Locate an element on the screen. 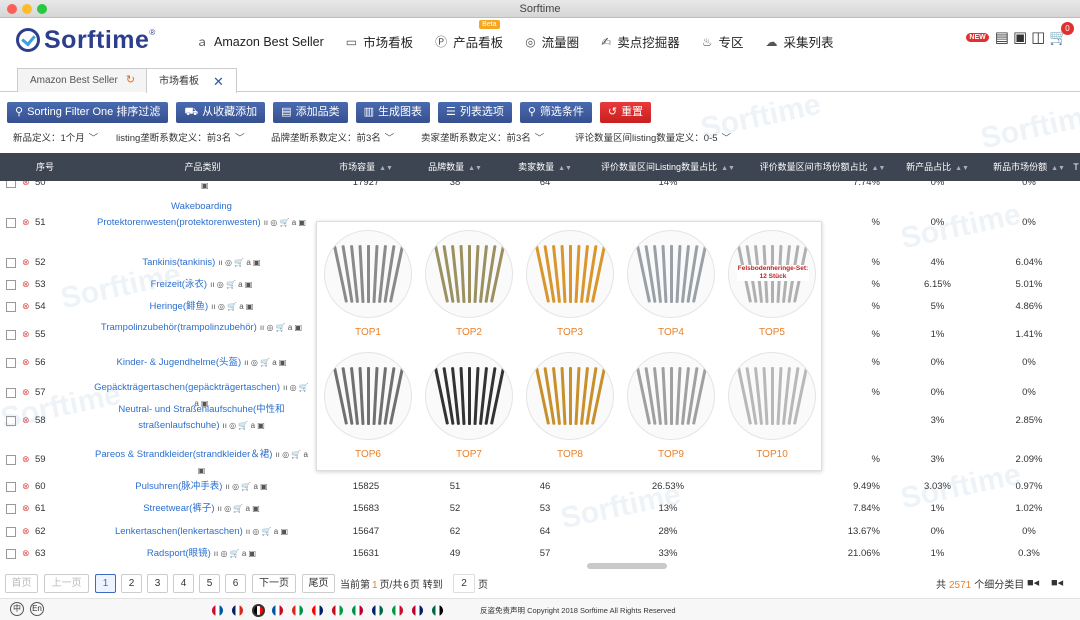 This screenshot has width=1080, height=620. last-page-button: 尾页 is located at coordinates (318, 583).